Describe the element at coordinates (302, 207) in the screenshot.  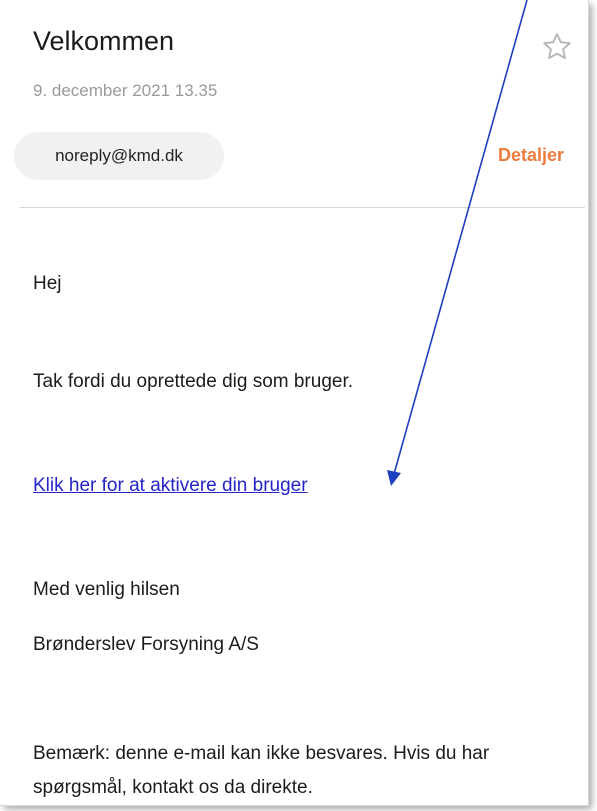
I see `divider` at that location.